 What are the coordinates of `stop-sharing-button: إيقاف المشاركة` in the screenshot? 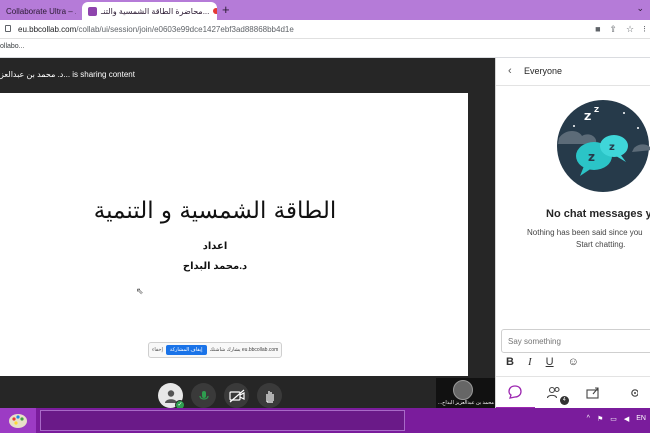 It's located at (186, 350).